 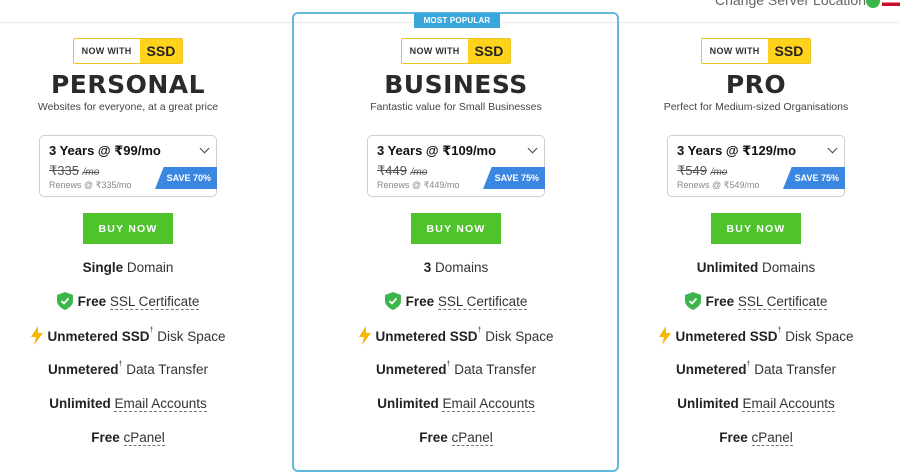 I want to click on feature-domains: Single Domain, so click(x=128, y=267).